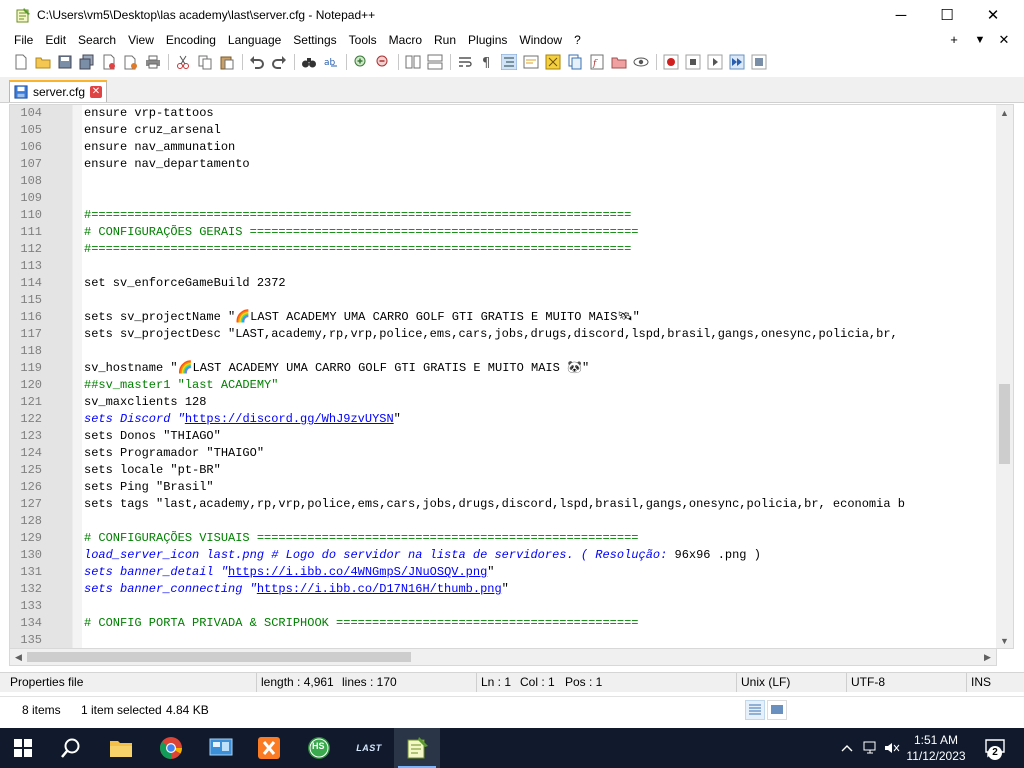 Image resolution: width=1024 pixels, height=768 pixels. I want to click on zoom-out-button, so click(383, 62).